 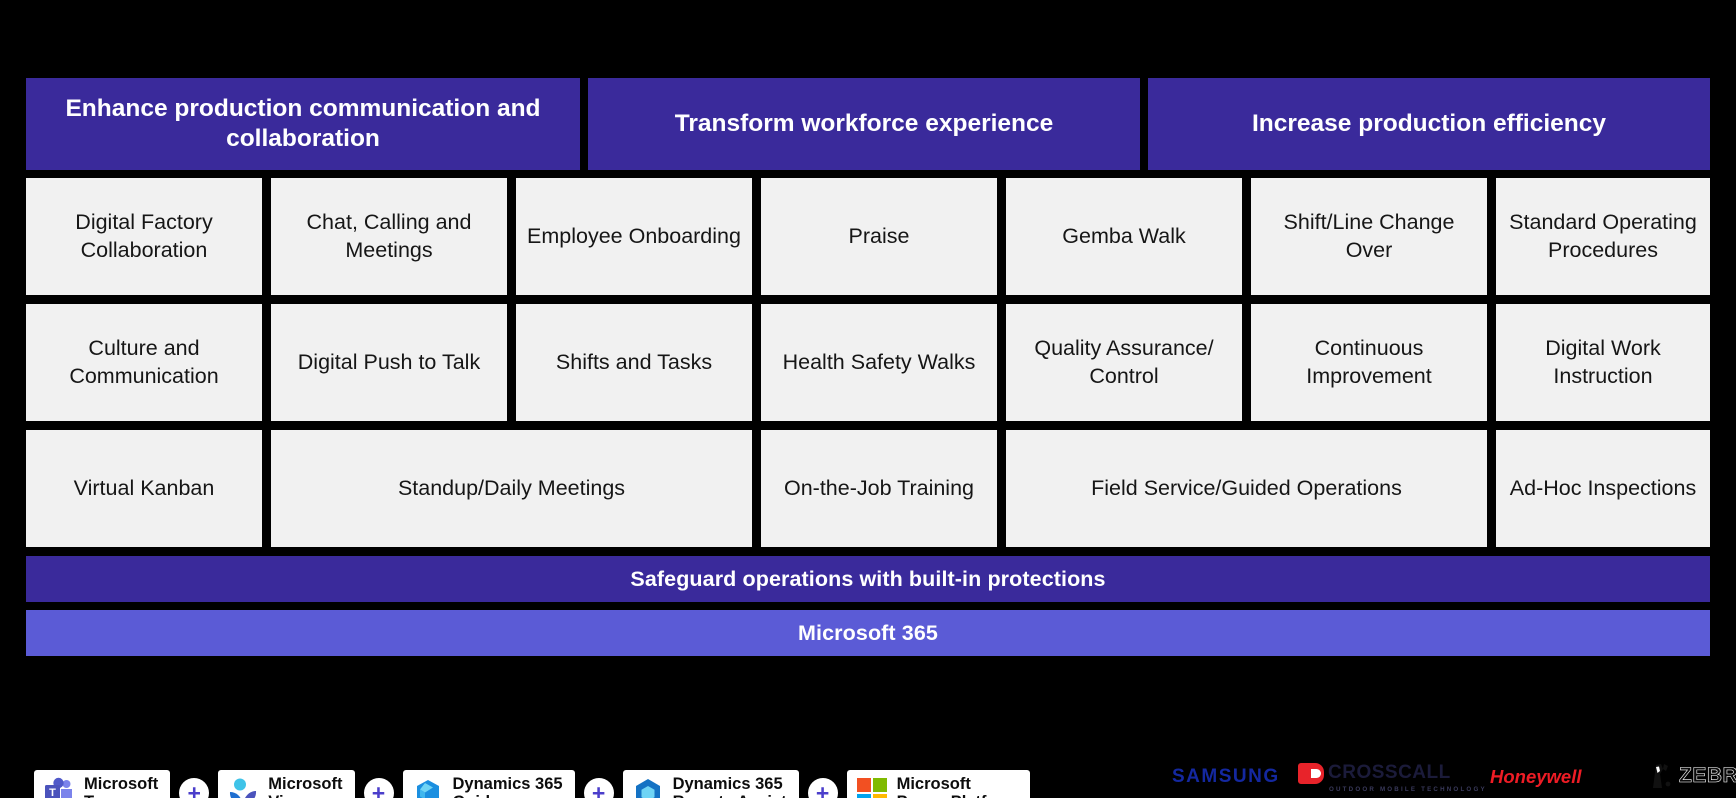 What do you see at coordinates (1663, 776) in the screenshot?
I see `zebra-head-icon` at bounding box center [1663, 776].